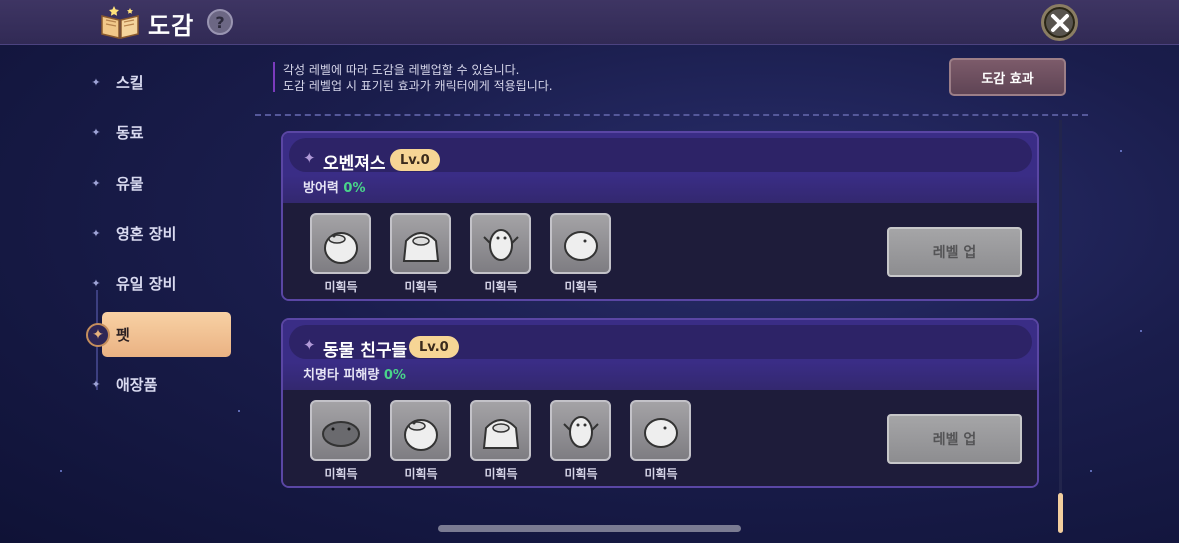 The image size is (1179, 543). Describe the element at coordinates (146, 233) in the screenshot. I see `sidebar-item-label: 영혼 장비` at that location.